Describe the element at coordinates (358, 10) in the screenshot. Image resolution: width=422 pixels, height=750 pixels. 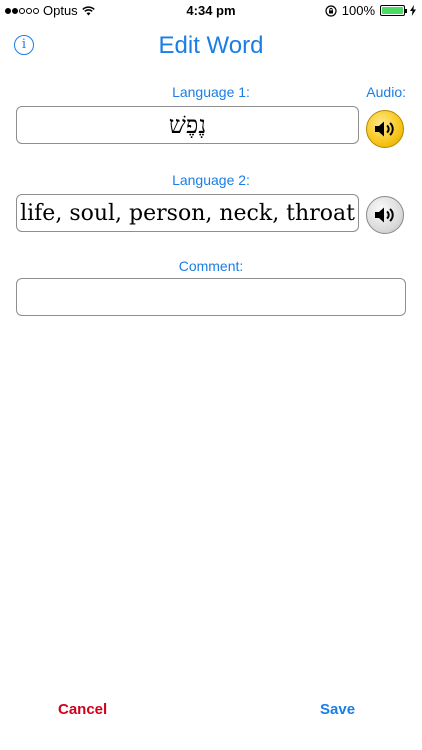
I see `battery-percent: 100%` at that location.